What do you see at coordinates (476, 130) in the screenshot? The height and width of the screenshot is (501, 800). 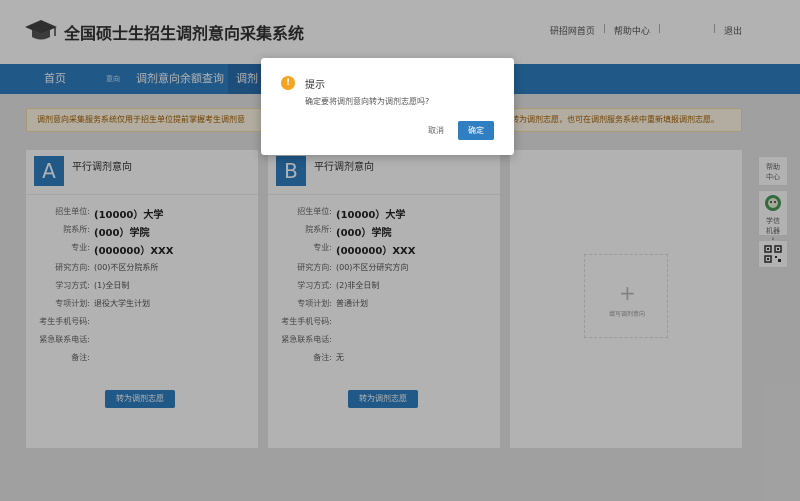 I see `confirm-button: 确定` at bounding box center [476, 130].